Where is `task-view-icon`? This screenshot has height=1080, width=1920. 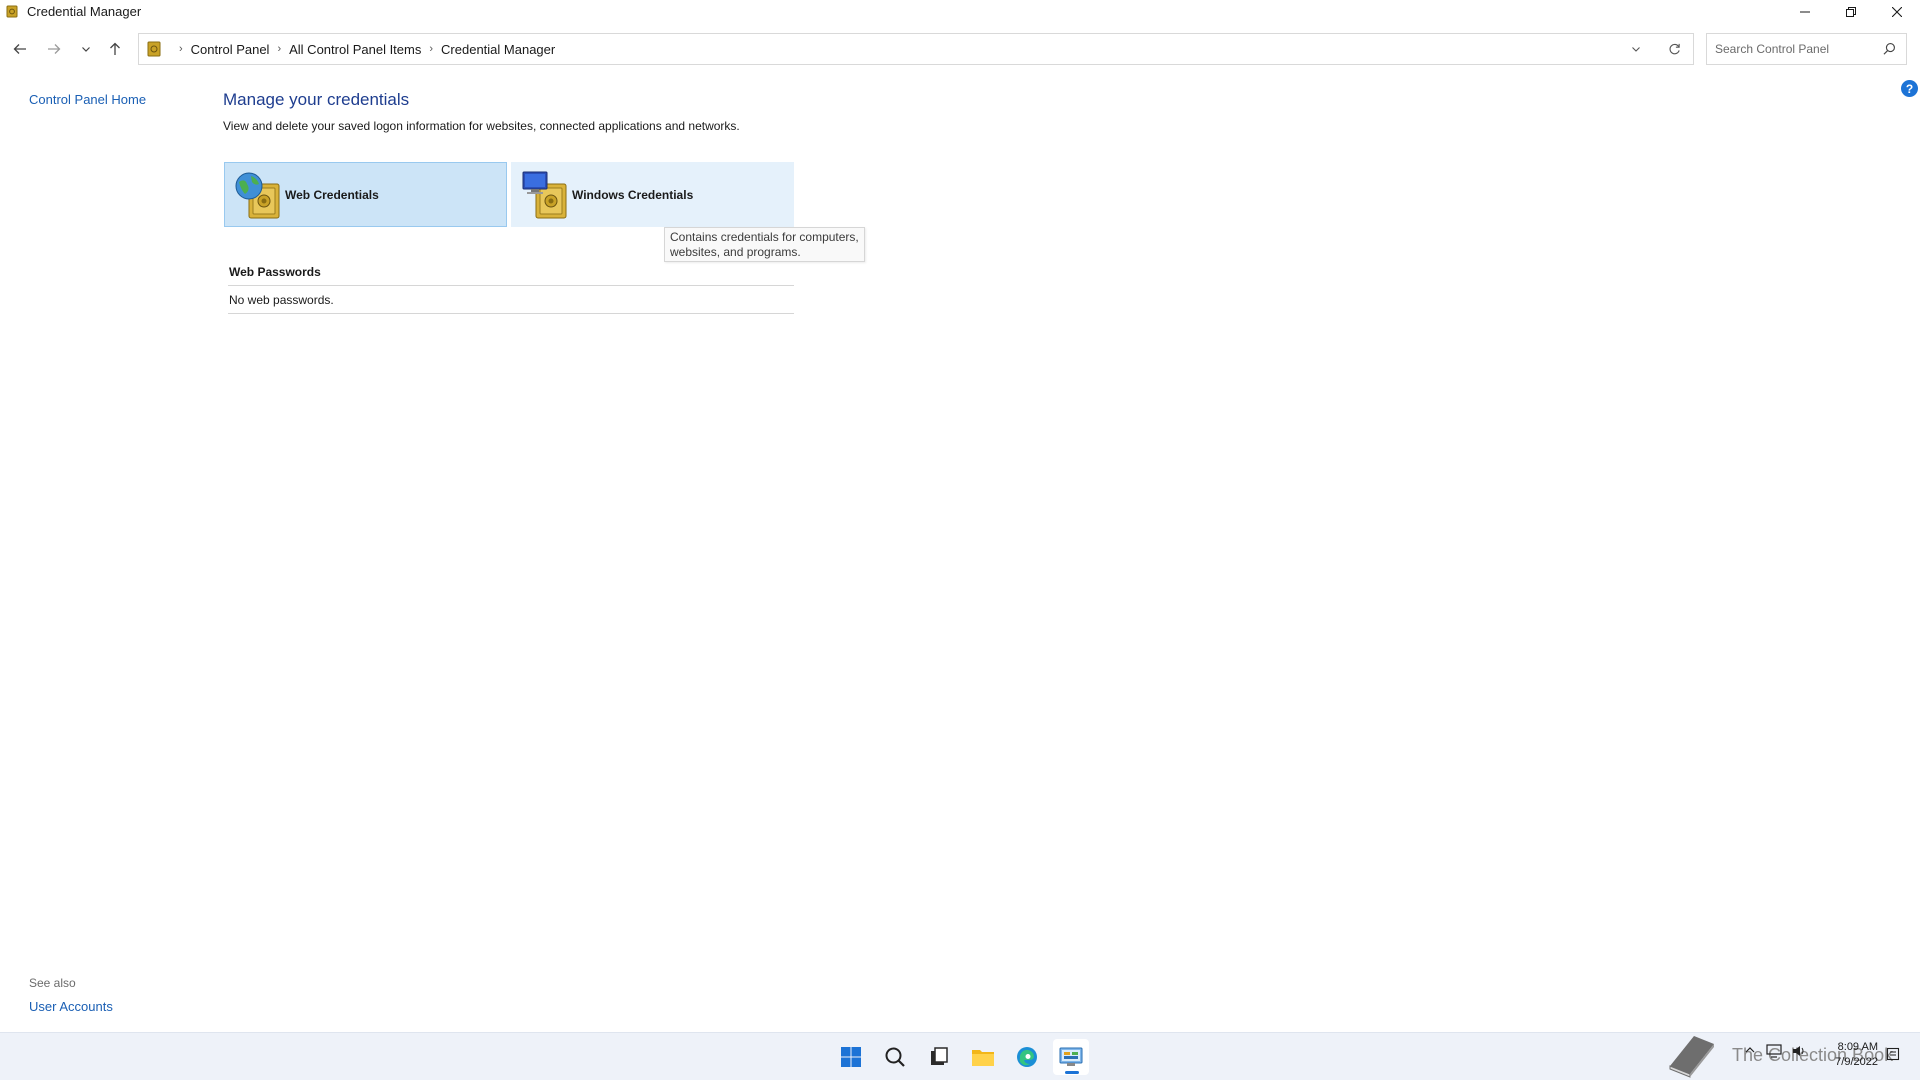 task-view-icon is located at coordinates (939, 1057).